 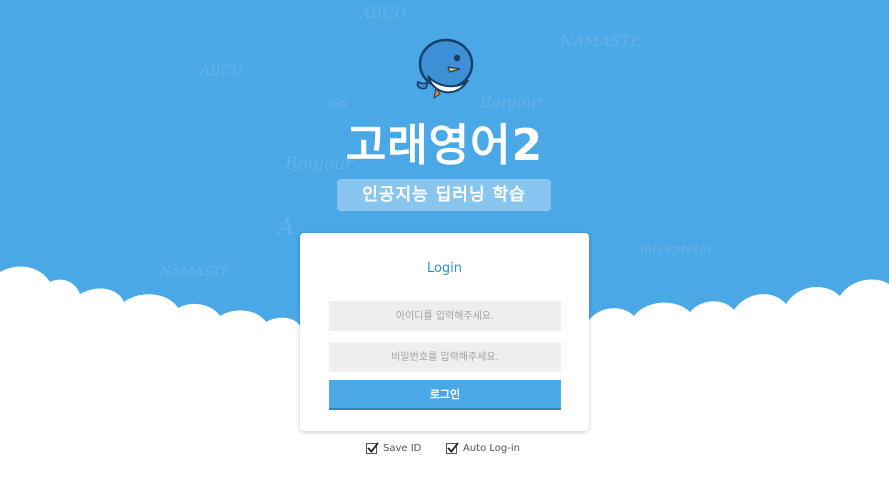 I want to click on whale-icon, so click(x=445, y=69).